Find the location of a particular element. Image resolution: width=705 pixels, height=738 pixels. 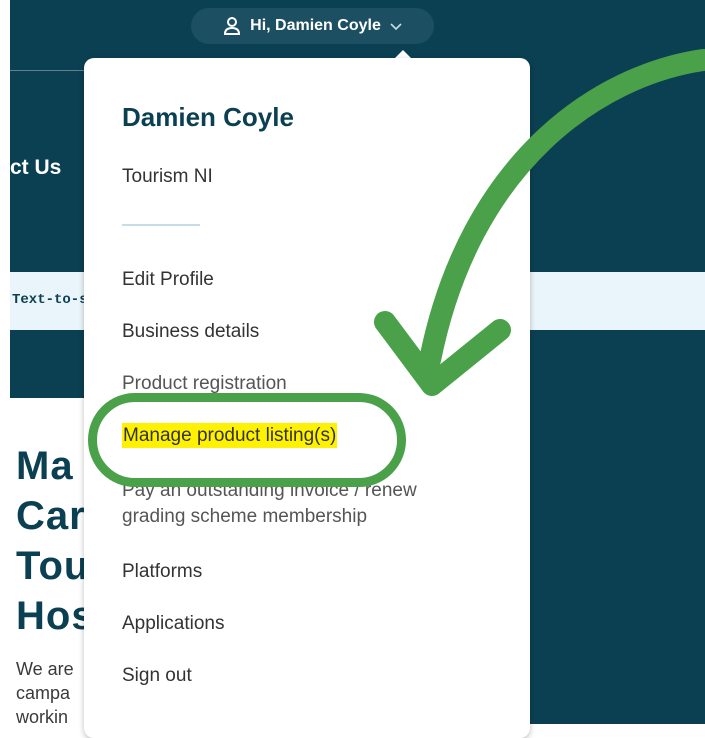

hero-title-line: Hos is located at coordinates (55, 616).